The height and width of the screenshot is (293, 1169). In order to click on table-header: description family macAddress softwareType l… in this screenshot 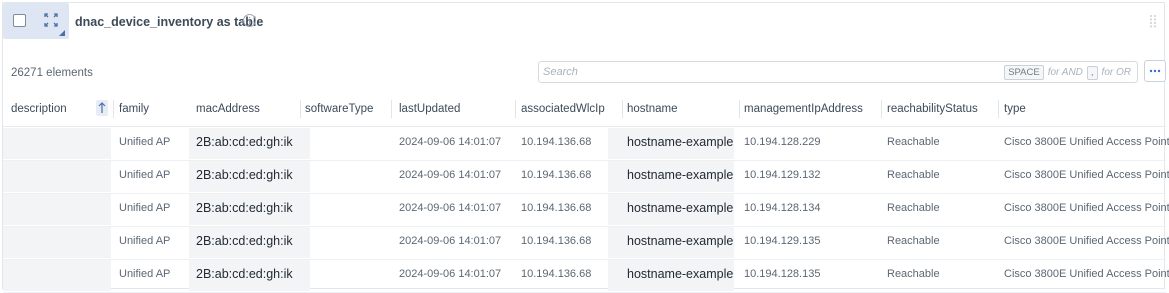, I will do `click(584, 109)`.